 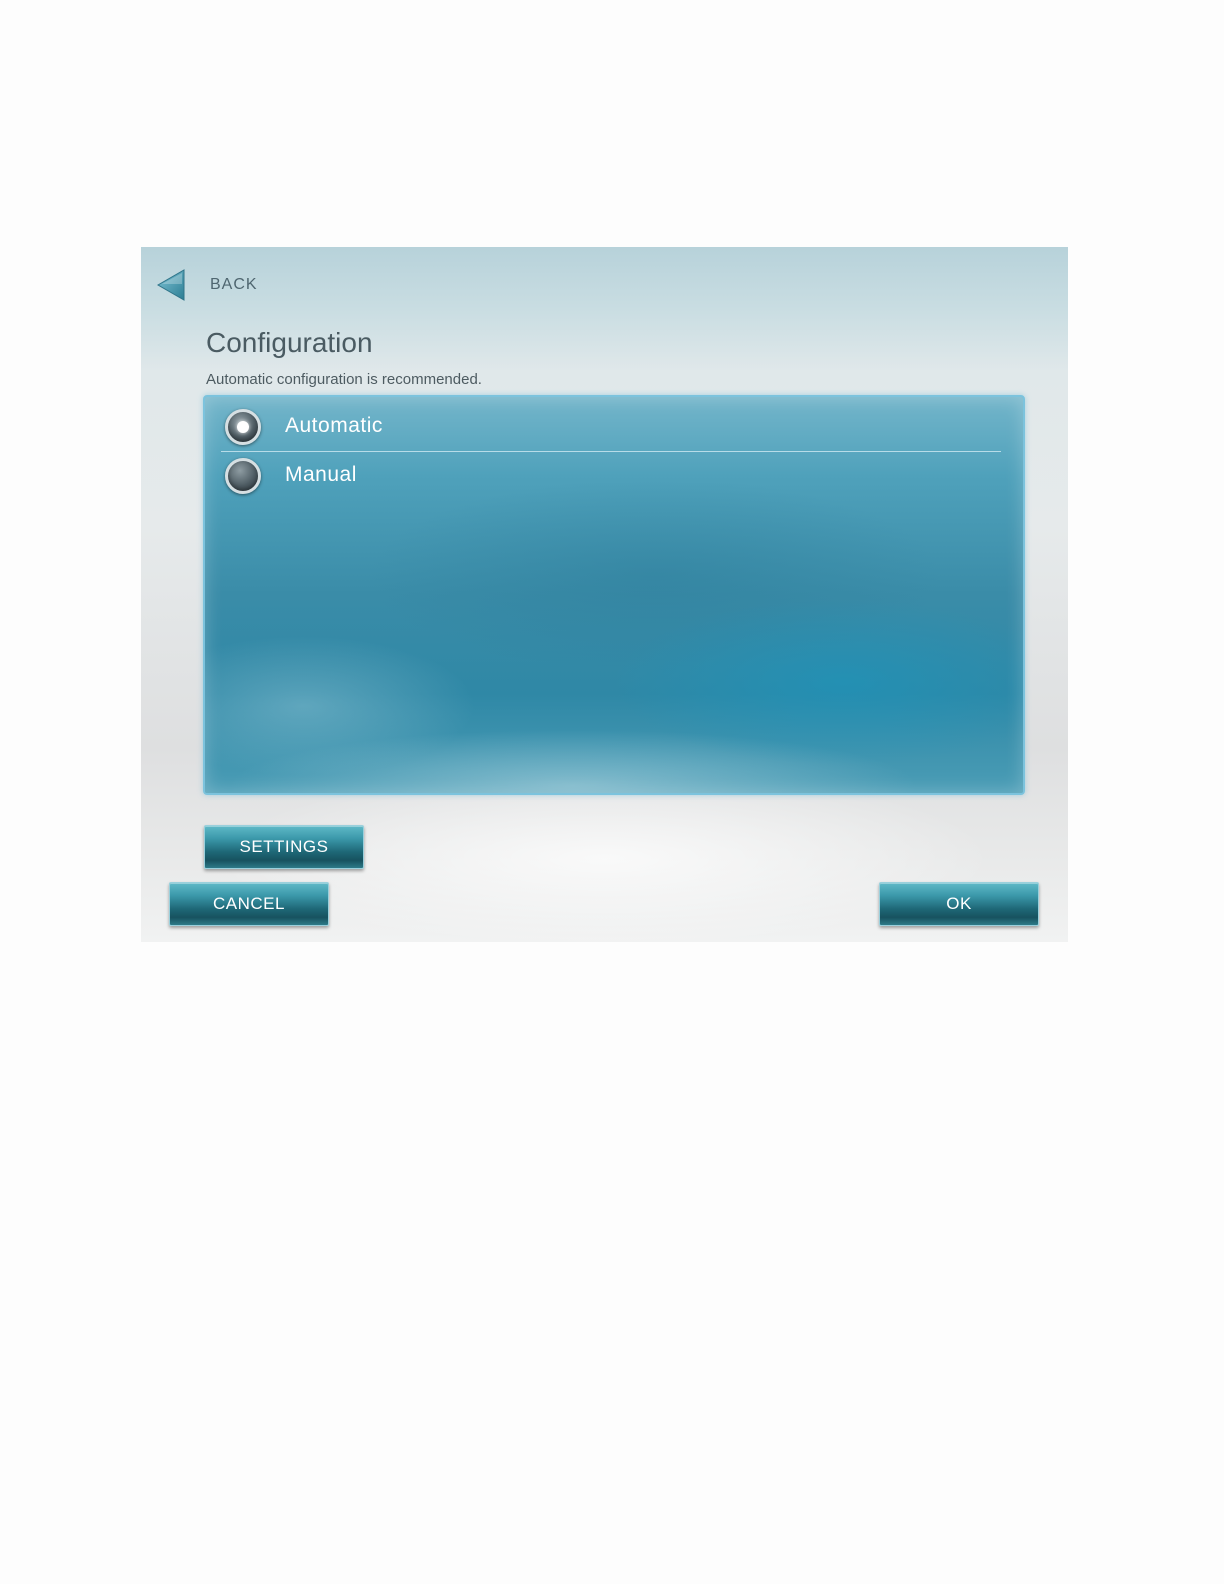 What do you see at coordinates (243, 476) in the screenshot?
I see `radio-unselected-icon` at bounding box center [243, 476].